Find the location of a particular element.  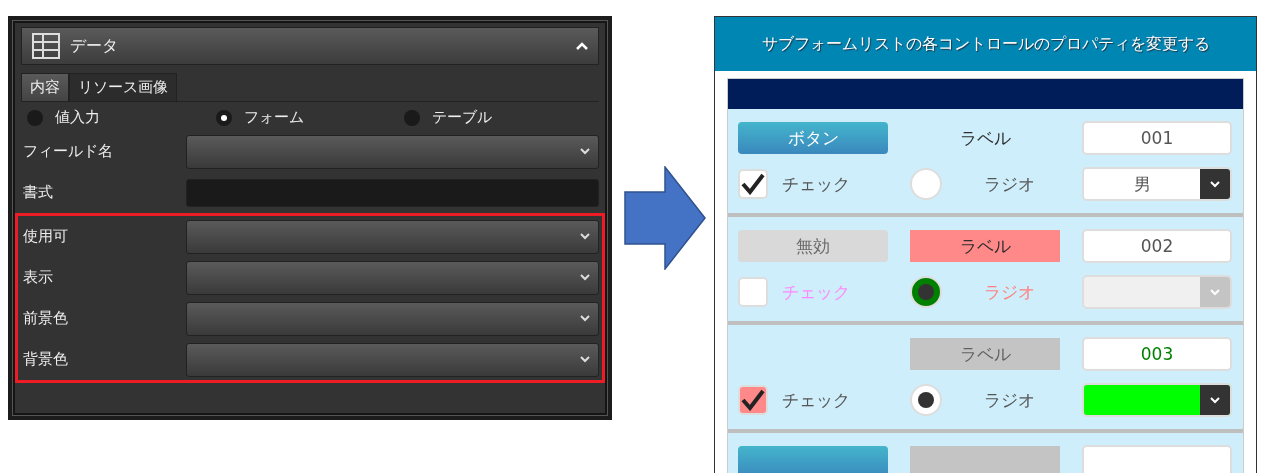

text-field: 002 is located at coordinates (1157, 246).